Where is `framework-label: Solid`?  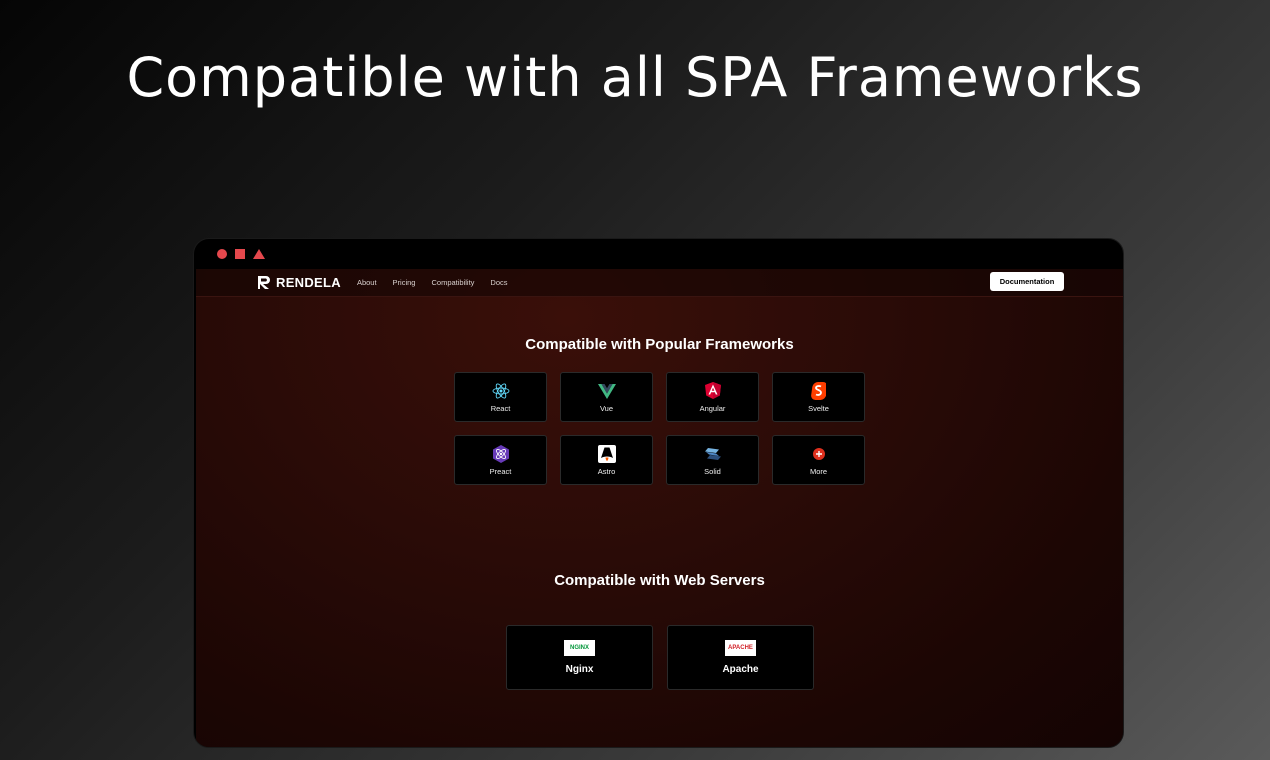 framework-label: Solid is located at coordinates (712, 471).